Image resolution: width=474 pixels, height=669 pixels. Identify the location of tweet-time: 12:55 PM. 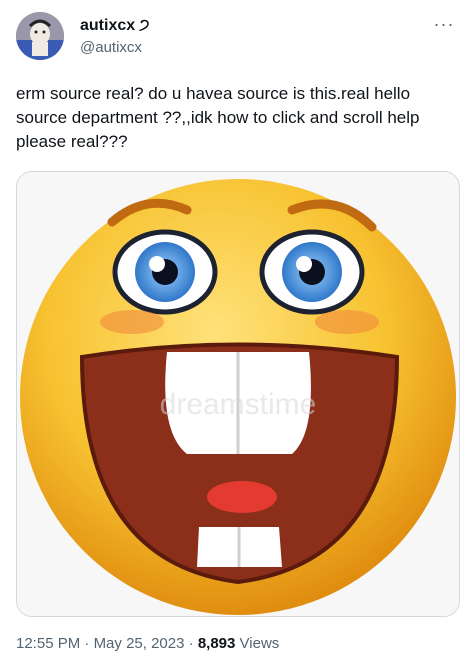
(48, 643).